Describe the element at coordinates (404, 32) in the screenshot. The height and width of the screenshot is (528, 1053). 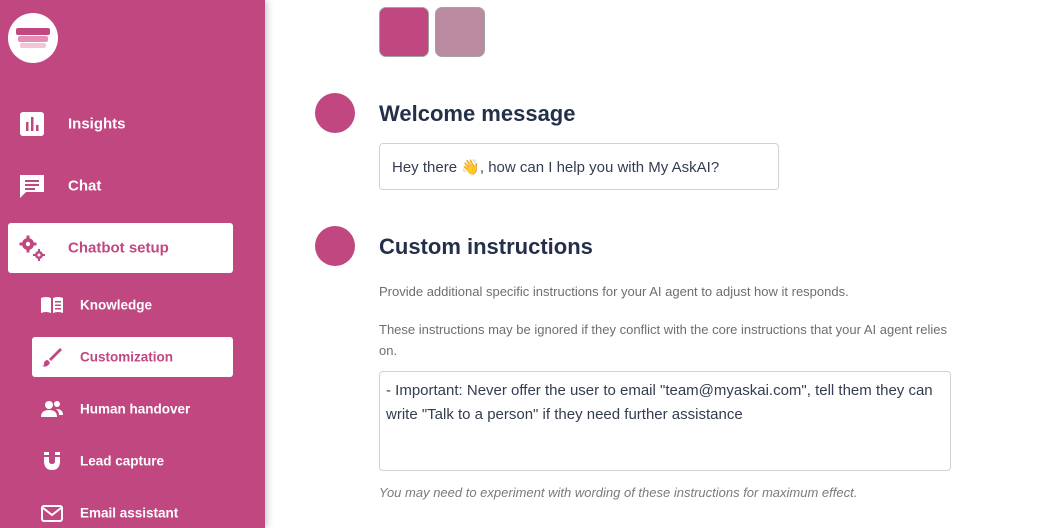
I see `color-swatch-primary` at that location.